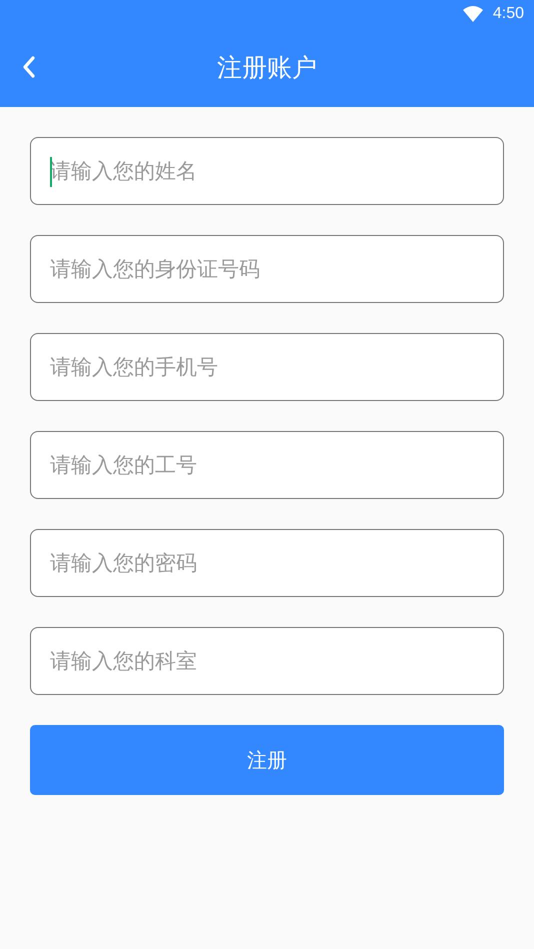 The image size is (534, 949). I want to click on screen-title: 注册账户, so click(267, 68).